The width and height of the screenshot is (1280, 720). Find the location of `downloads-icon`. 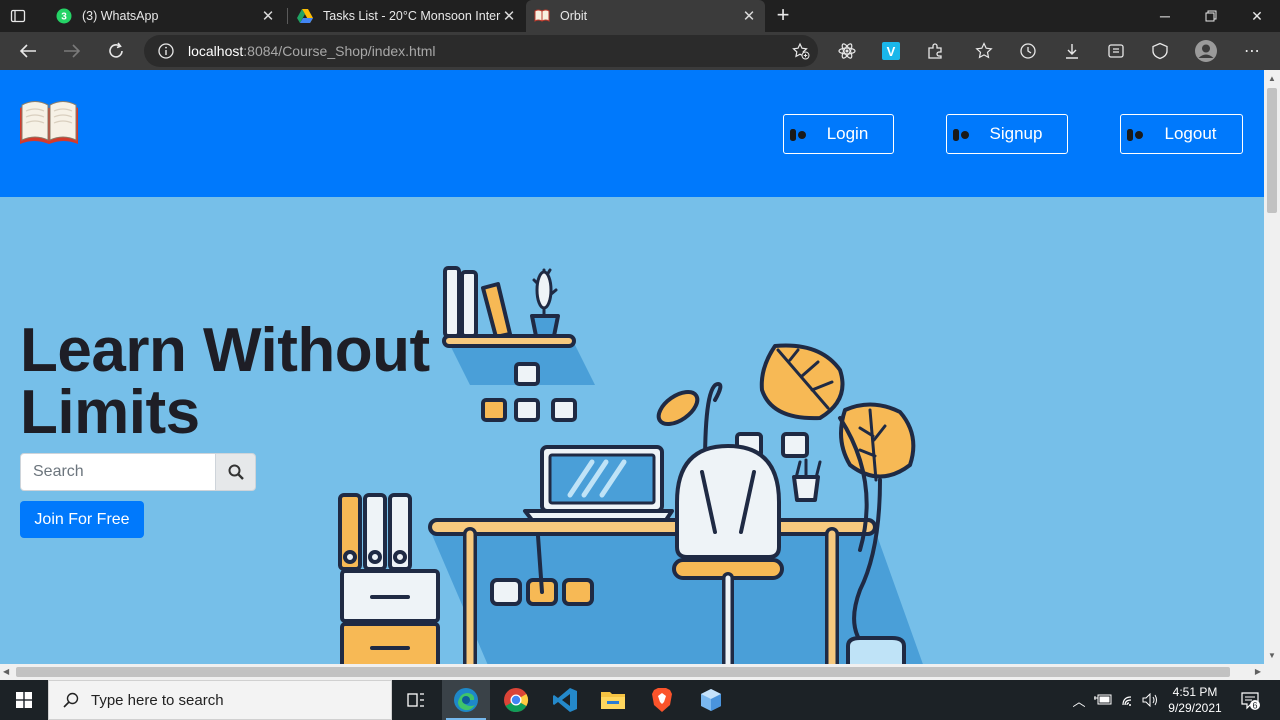

downloads-icon is located at coordinates (1072, 51).